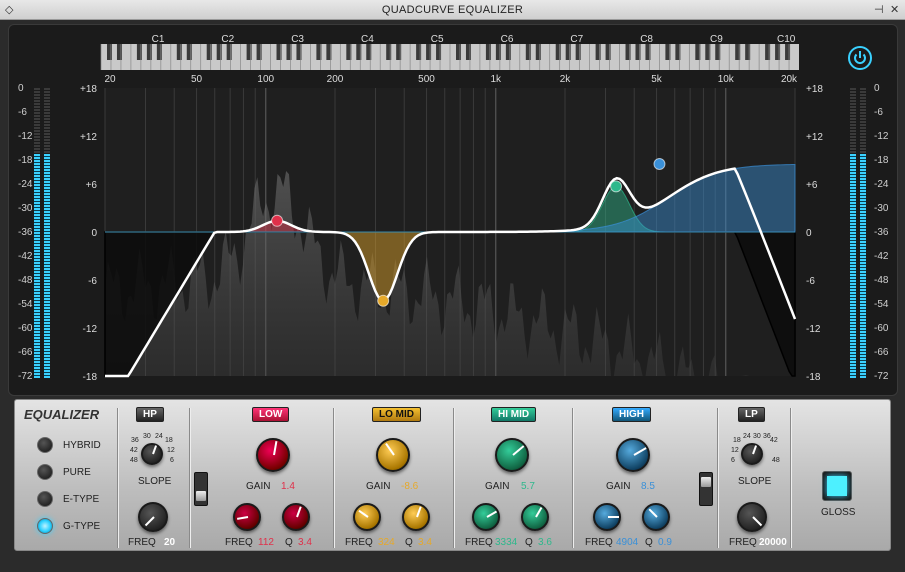 The width and height of the screenshot is (905, 572). Describe the element at coordinates (706, 489) in the screenshot. I see `high-shelf-switch` at that location.